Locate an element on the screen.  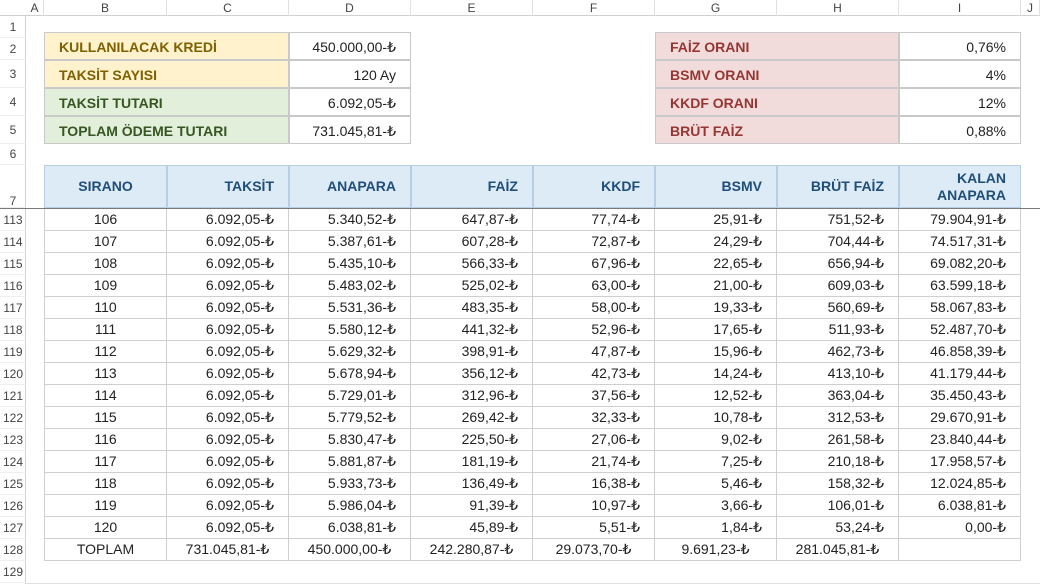
table-cell: 22,65-₺ is located at coordinates (716, 264).